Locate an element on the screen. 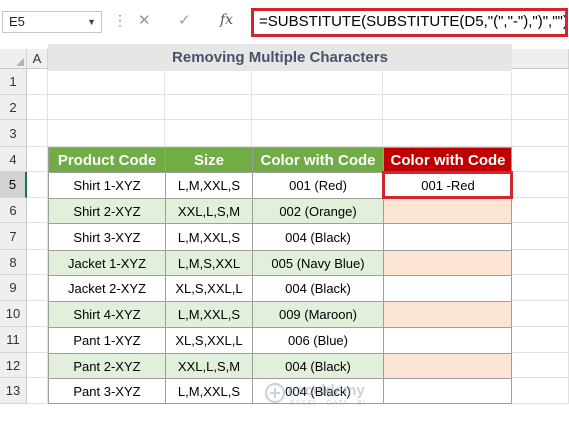  product-code-cell: Pant 2-XYZ is located at coordinates (106, 365).